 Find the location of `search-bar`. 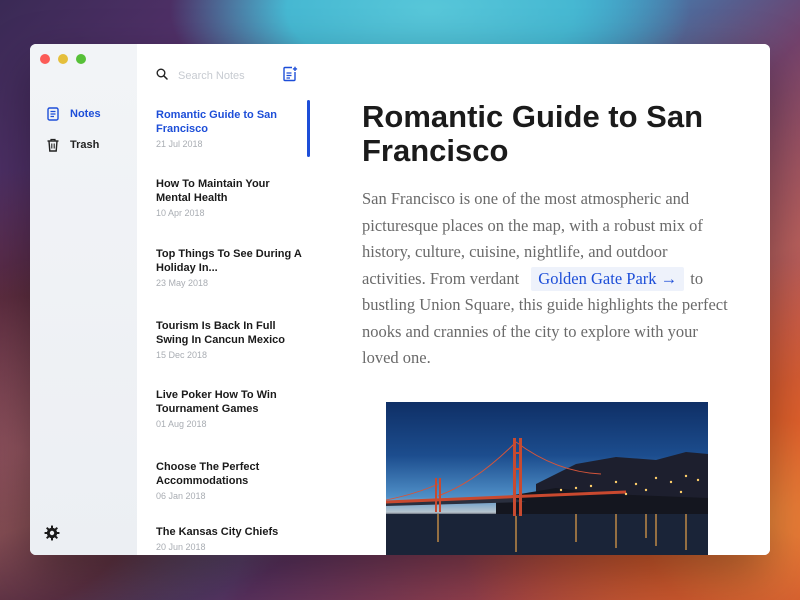

search-bar is located at coordinates (228, 76).